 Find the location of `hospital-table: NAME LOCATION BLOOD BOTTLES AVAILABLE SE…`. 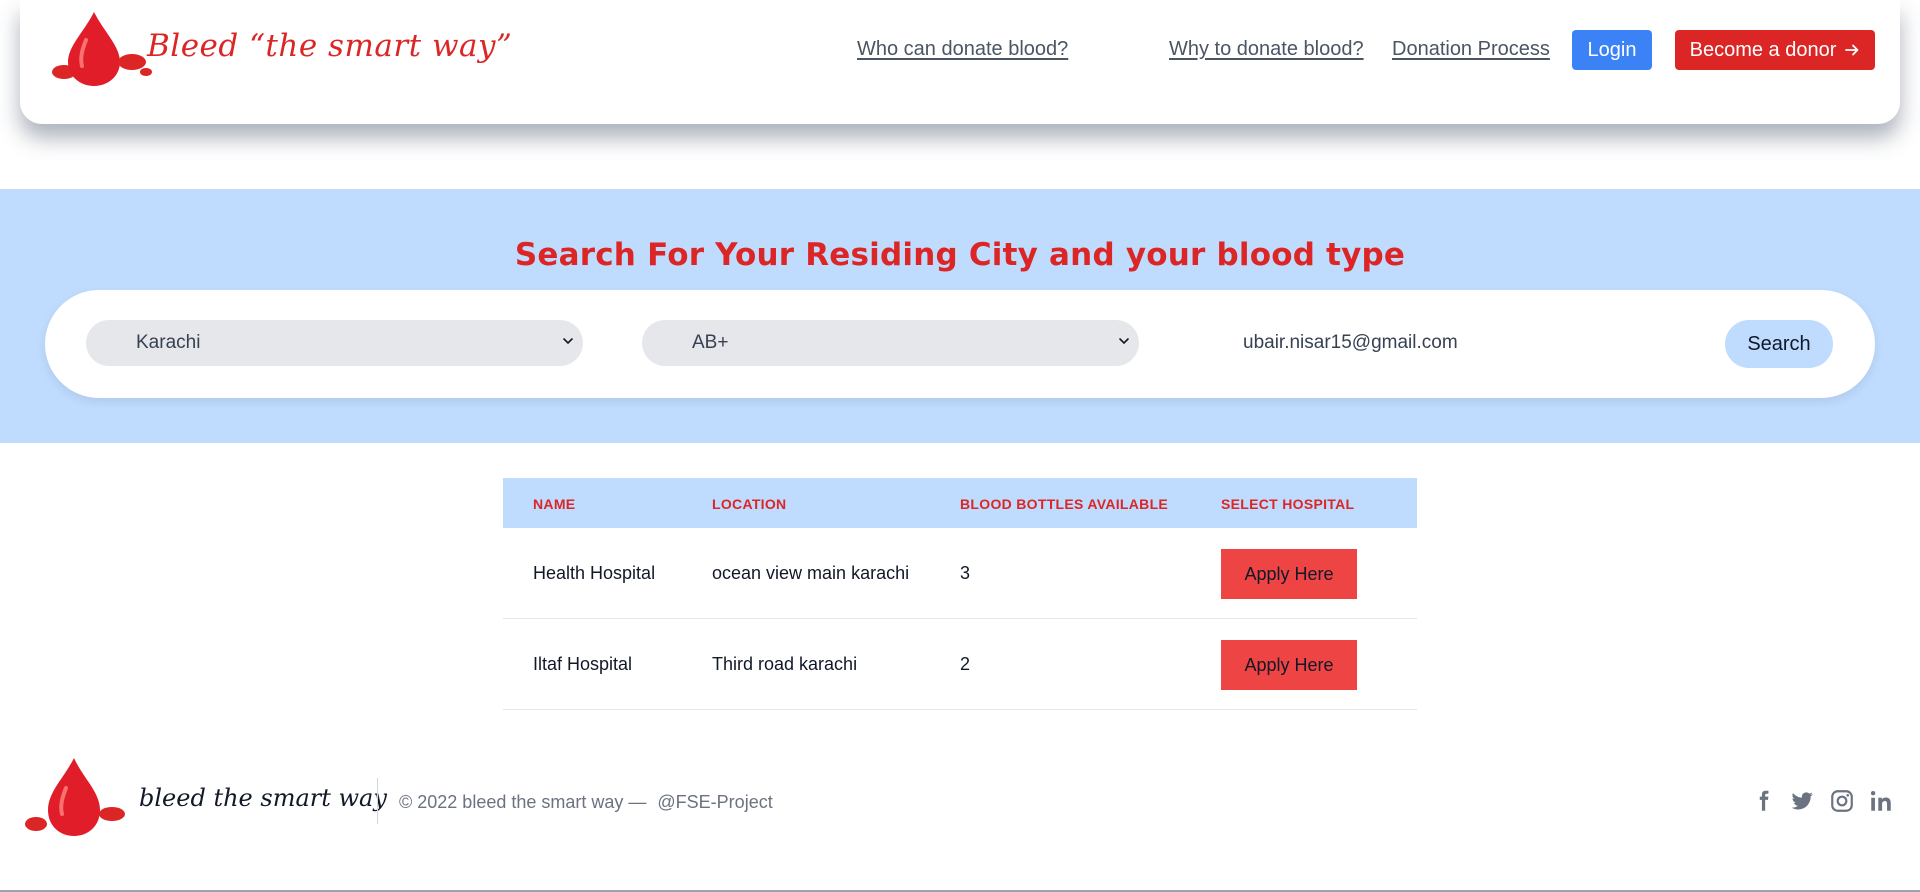

hospital-table: NAME LOCATION BLOOD BOTTLES AVAILABLE SE… is located at coordinates (960, 594).